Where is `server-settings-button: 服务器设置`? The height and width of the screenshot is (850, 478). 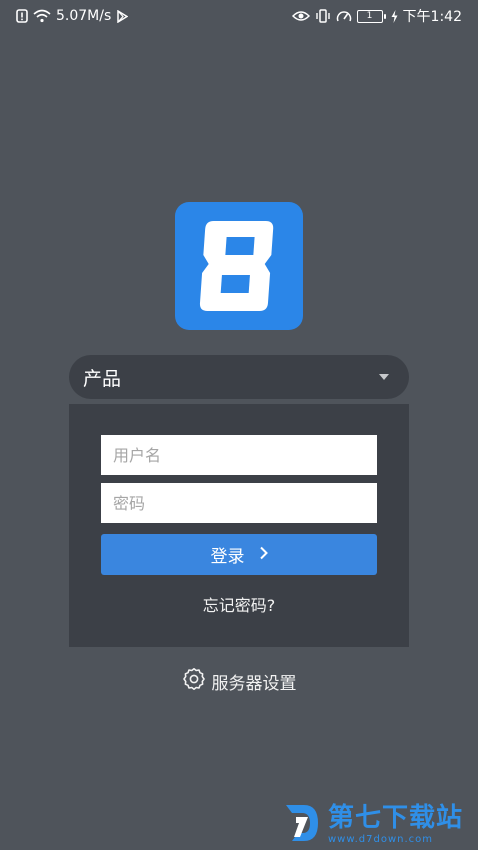 server-settings-button: 服务器设置 is located at coordinates (239, 681).